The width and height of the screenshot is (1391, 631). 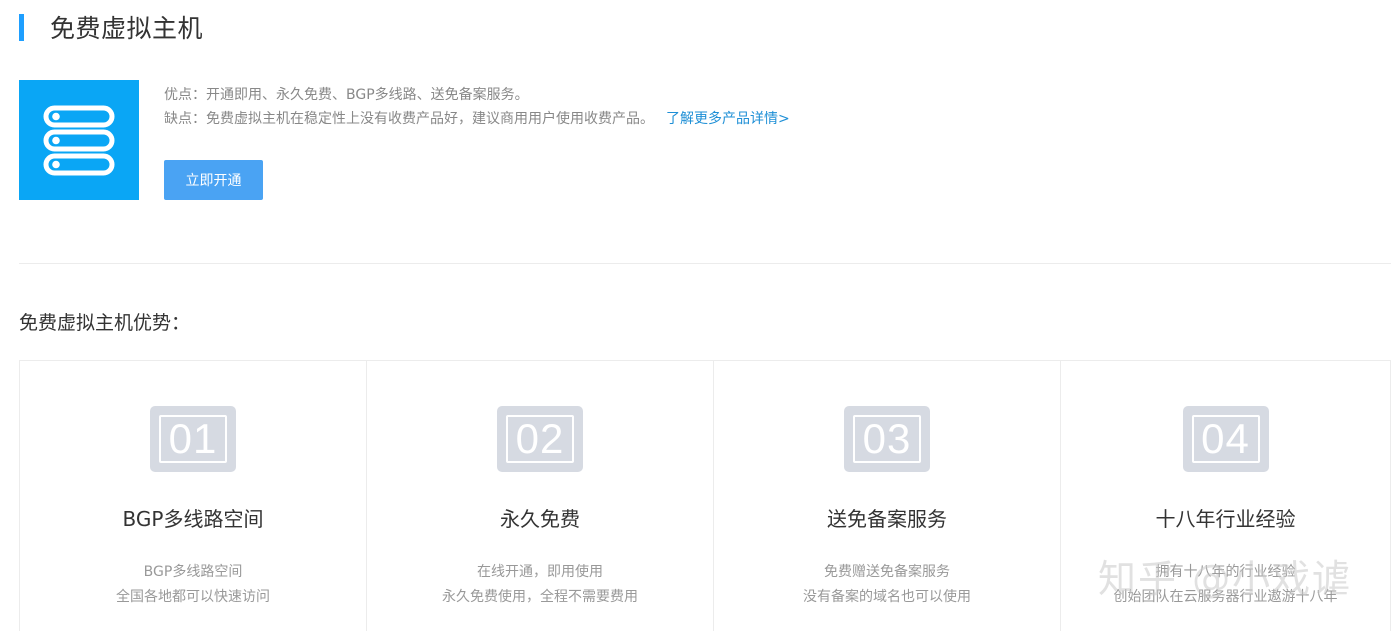 What do you see at coordinates (193, 439) in the screenshot?
I see `number-tile: 01` at bounding box center [193, 439].